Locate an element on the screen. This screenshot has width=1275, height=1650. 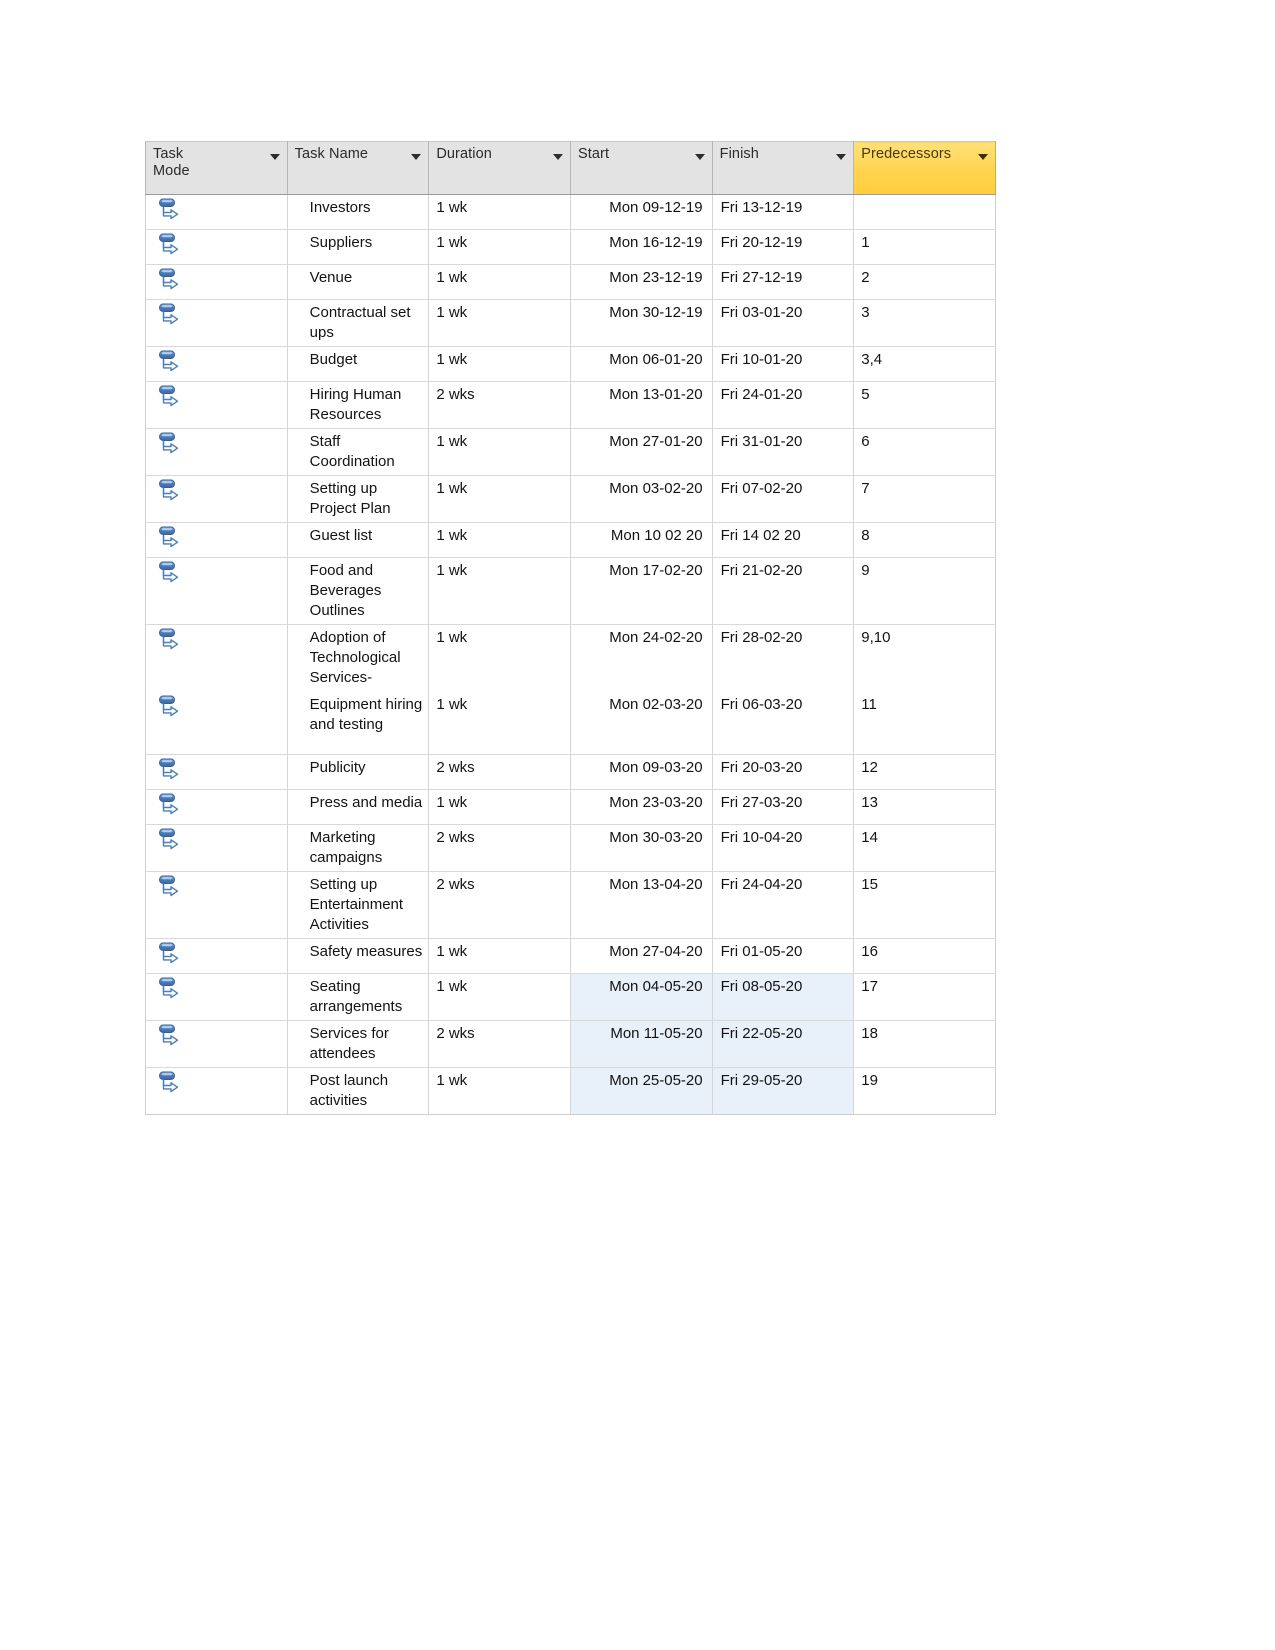
cell-predecessors: 16 is located at coordinates (924, 956).